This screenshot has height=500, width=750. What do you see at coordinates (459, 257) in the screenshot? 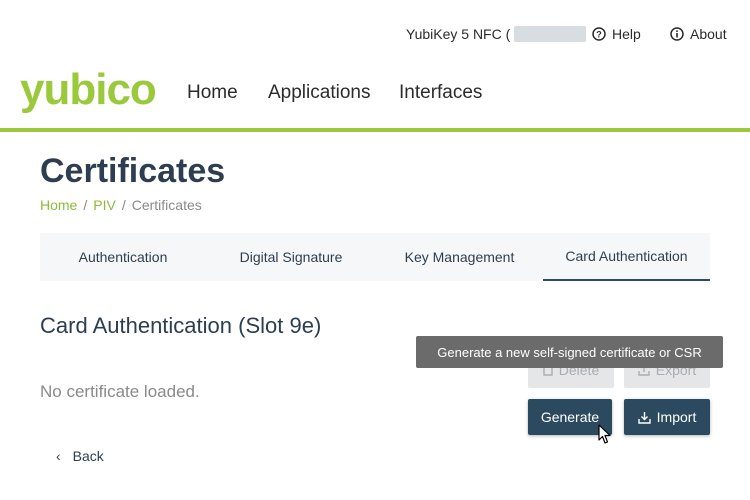
I see `tab-key-management: Key Management` at bounding box center [459, 257].